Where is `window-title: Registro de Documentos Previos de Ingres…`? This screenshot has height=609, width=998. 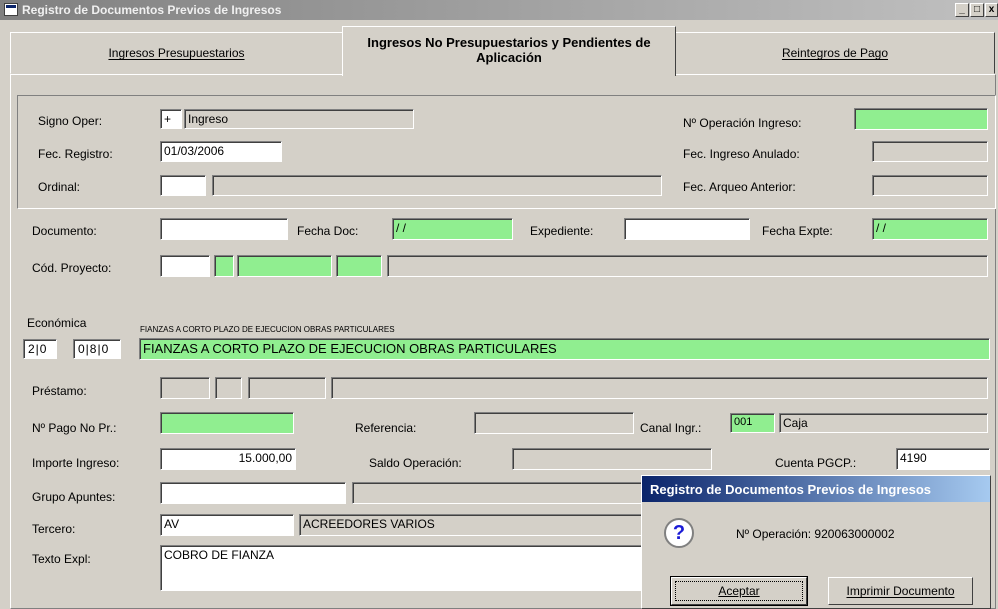
window-title: Registro de Documentos Previos de Ingres… is located at coordinates (152, 10).